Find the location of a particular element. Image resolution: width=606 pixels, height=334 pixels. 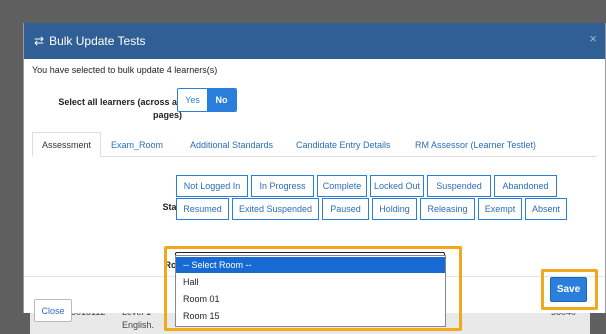

tab-candidate-entry-details: Candidate Entry Details is located at coordinates (343, 144).